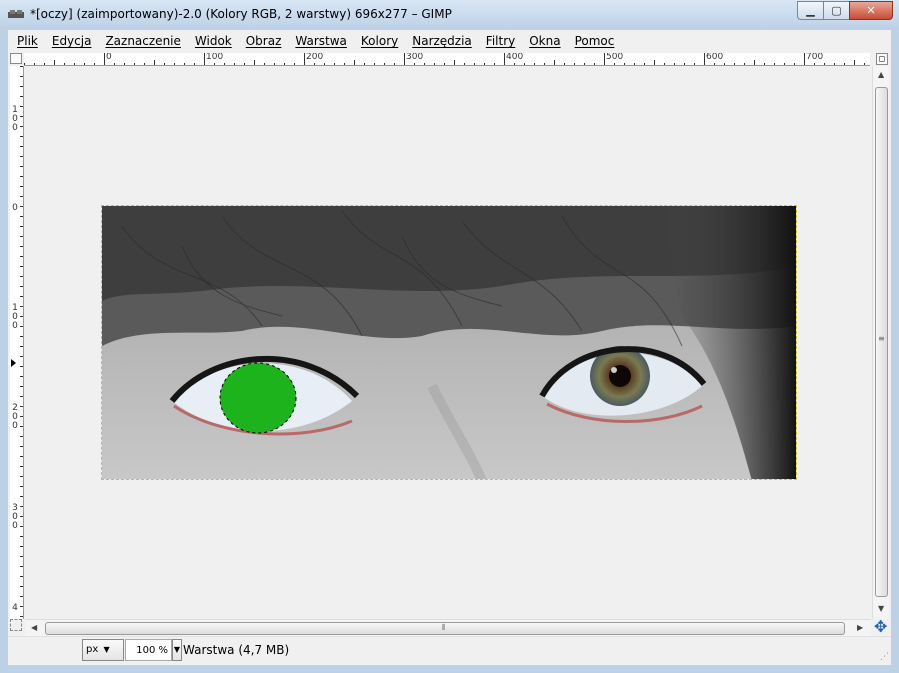 Image resolution: width=899 pixels, height=673 pixels. Describe the element at coordinates (500, 41) in the screenshot. I see `menu-filtry: Filtry` at that location.